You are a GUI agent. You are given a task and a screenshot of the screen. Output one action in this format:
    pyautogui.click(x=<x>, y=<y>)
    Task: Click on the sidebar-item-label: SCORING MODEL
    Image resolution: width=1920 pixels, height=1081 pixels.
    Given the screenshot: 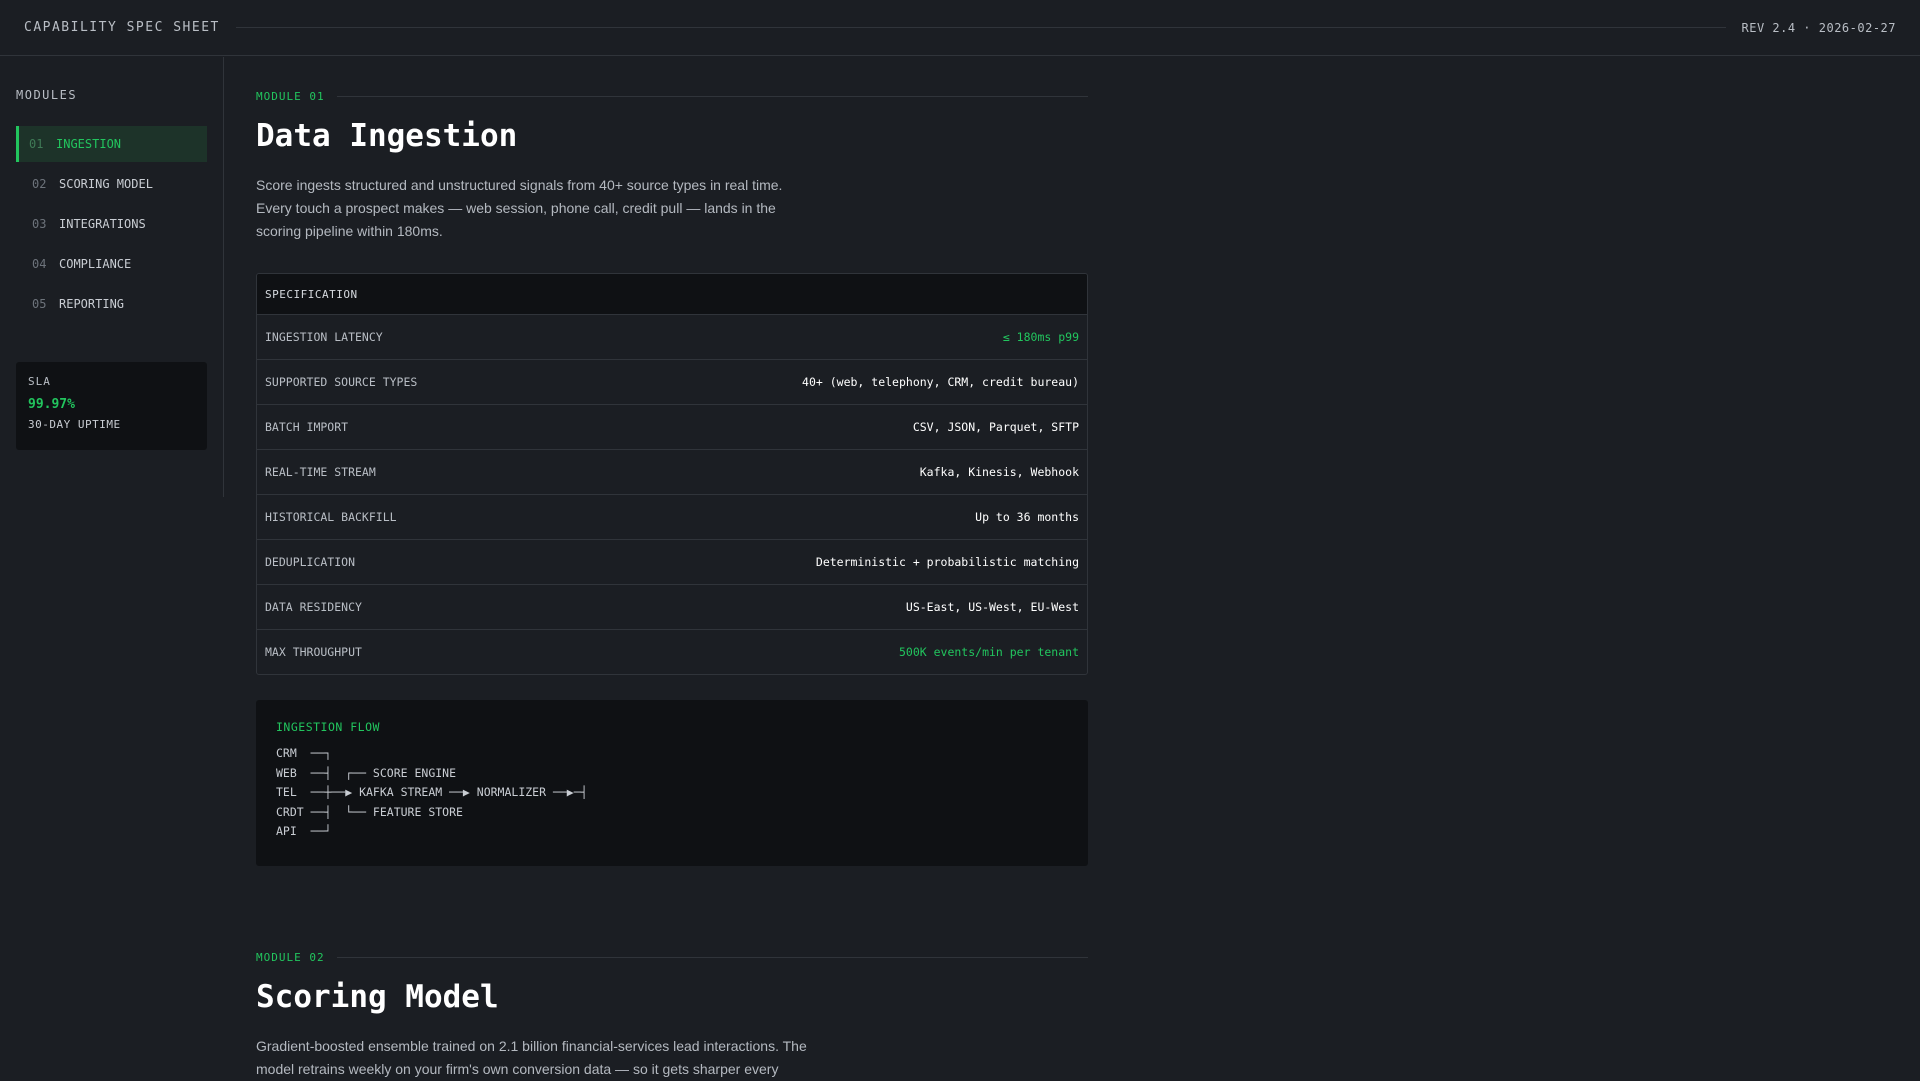 What is the action you would take?
    pyautogui.click(x=106, y=184)
    